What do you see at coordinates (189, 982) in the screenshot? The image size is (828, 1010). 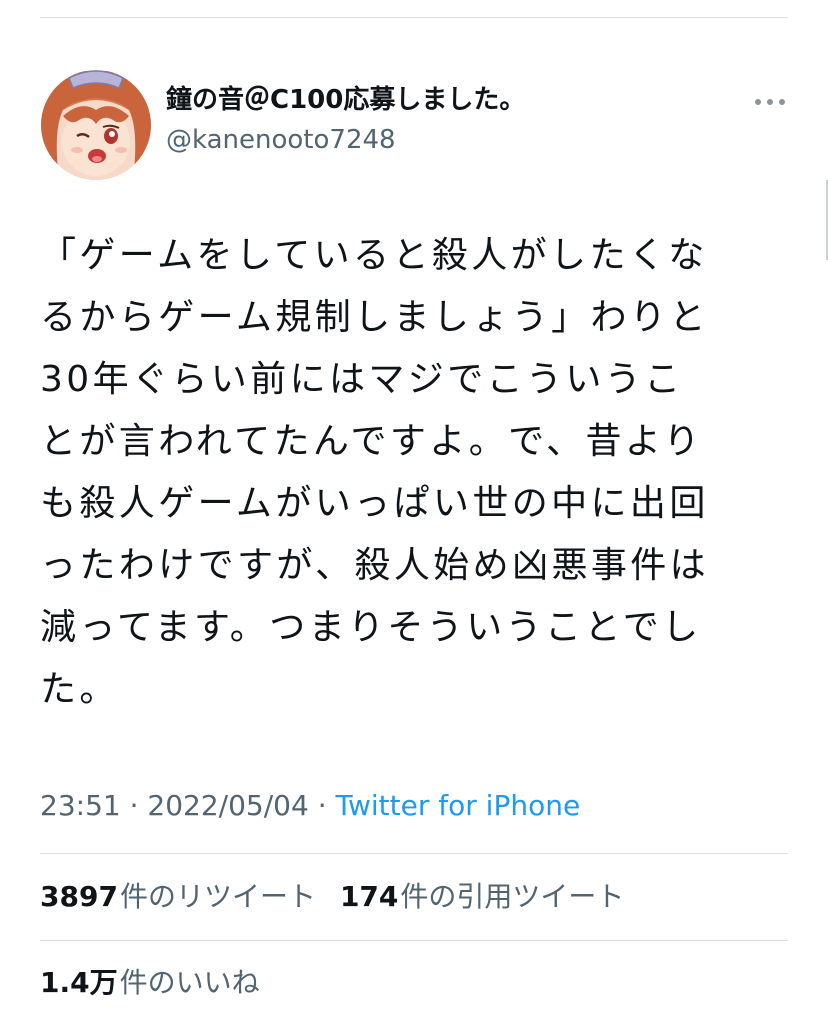 I see `likes-label: 件のいいね` at bounding box center [189, 982].